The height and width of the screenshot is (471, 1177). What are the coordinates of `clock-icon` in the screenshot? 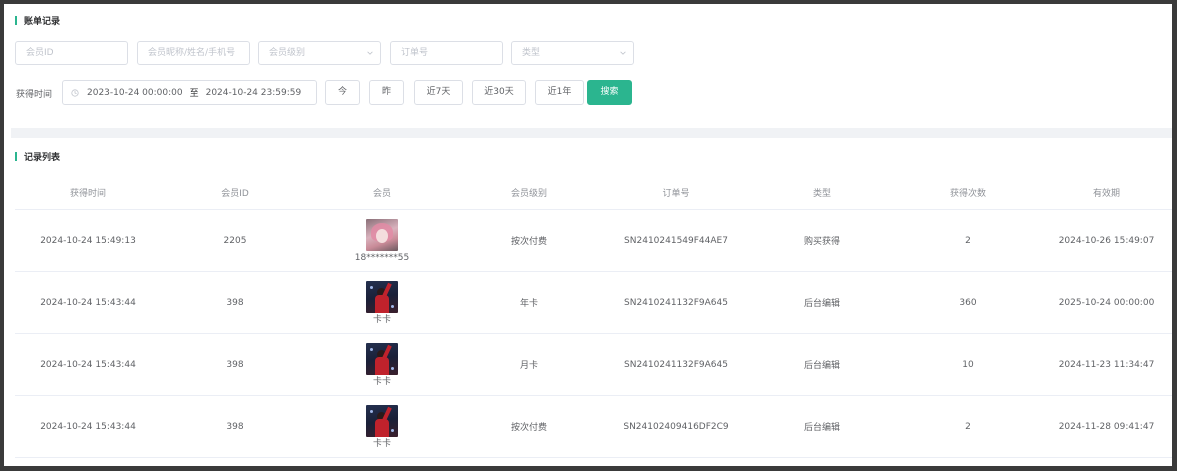 It's located at (75, 92).